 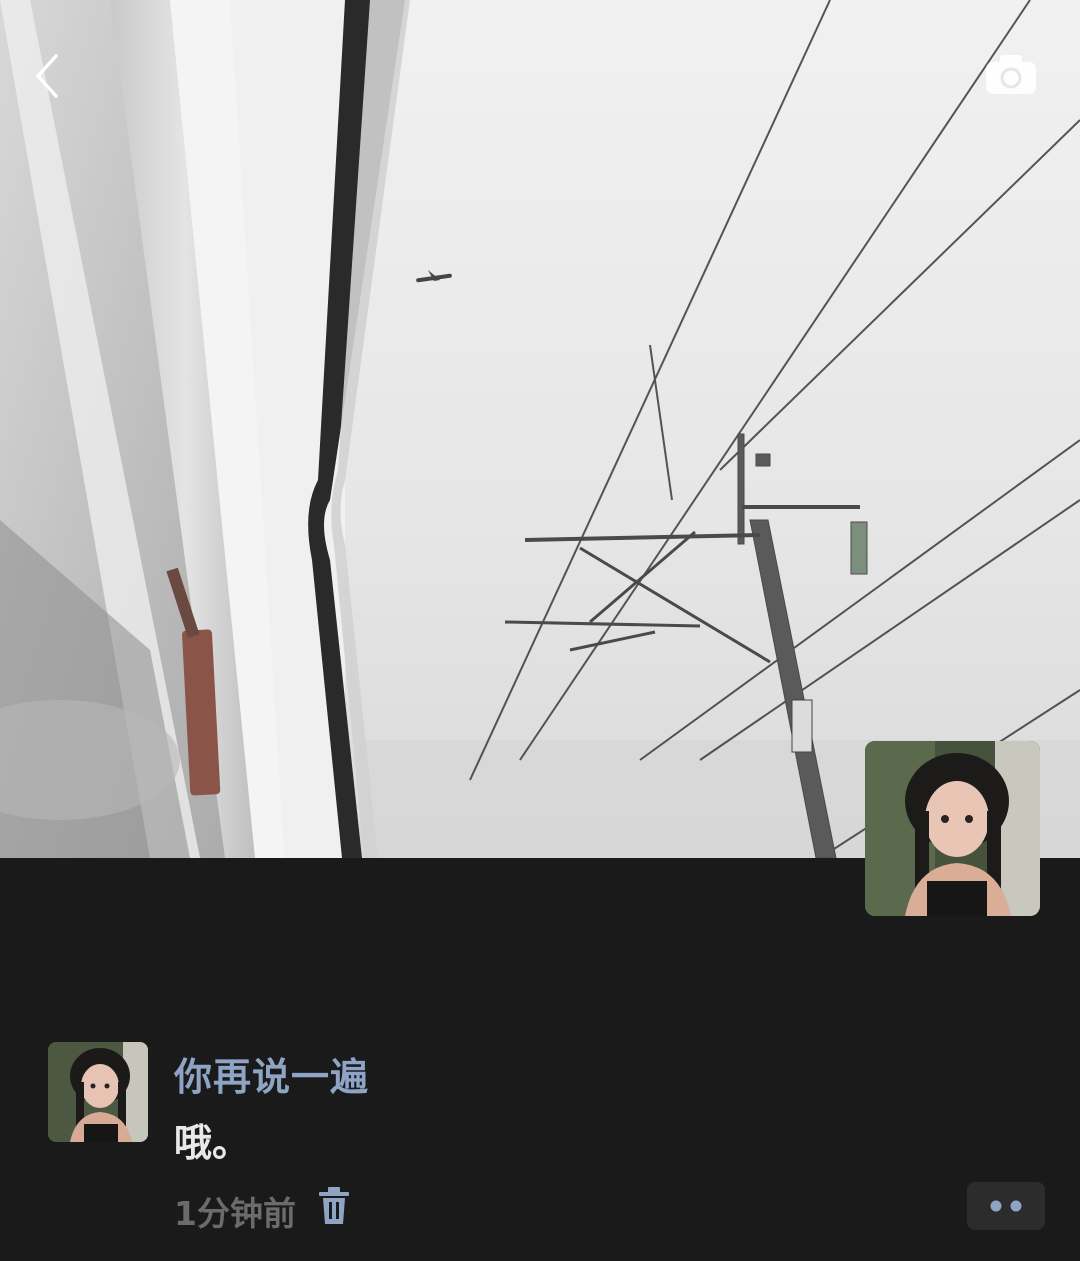 I want to click on trash-icon, so click(x=334, y=1205).